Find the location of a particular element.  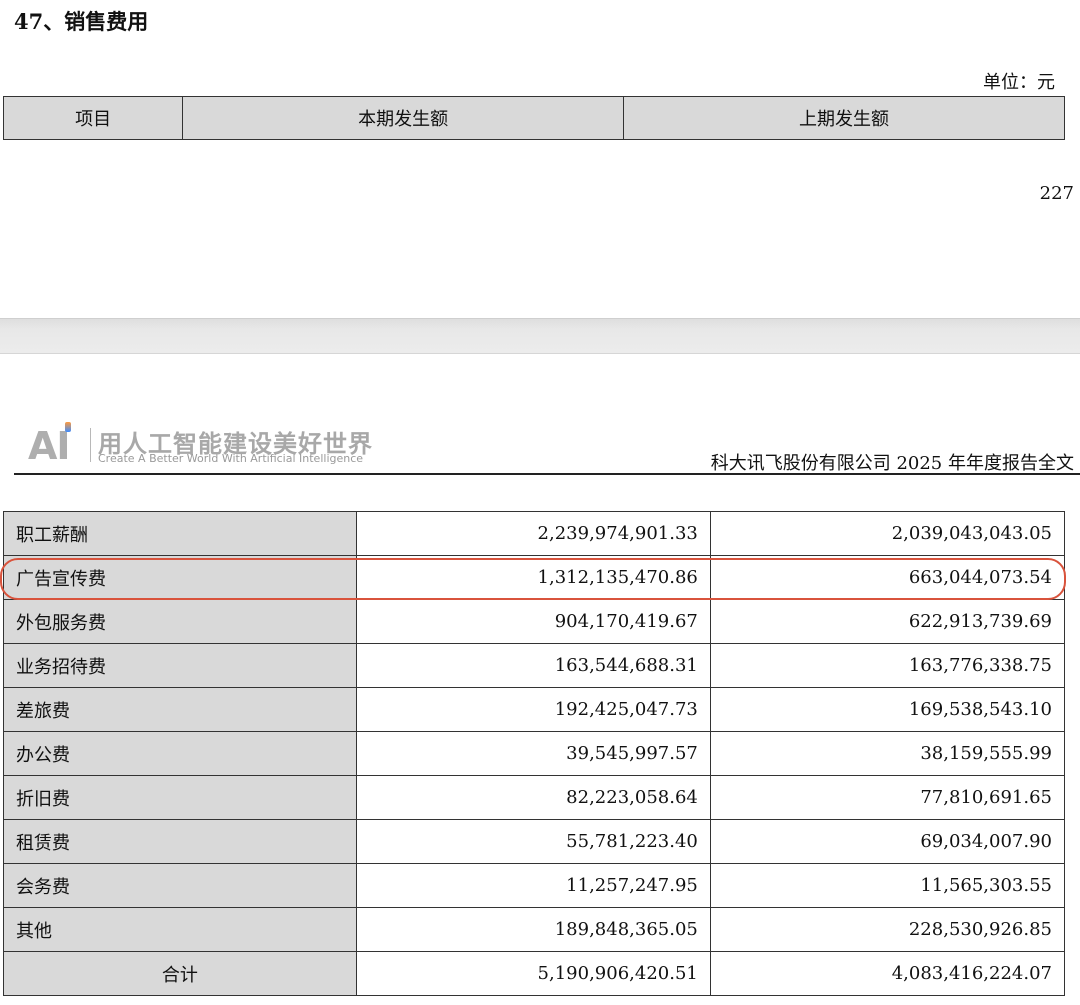

logo-ai-mark: AI is located at coordinates (49, 446).